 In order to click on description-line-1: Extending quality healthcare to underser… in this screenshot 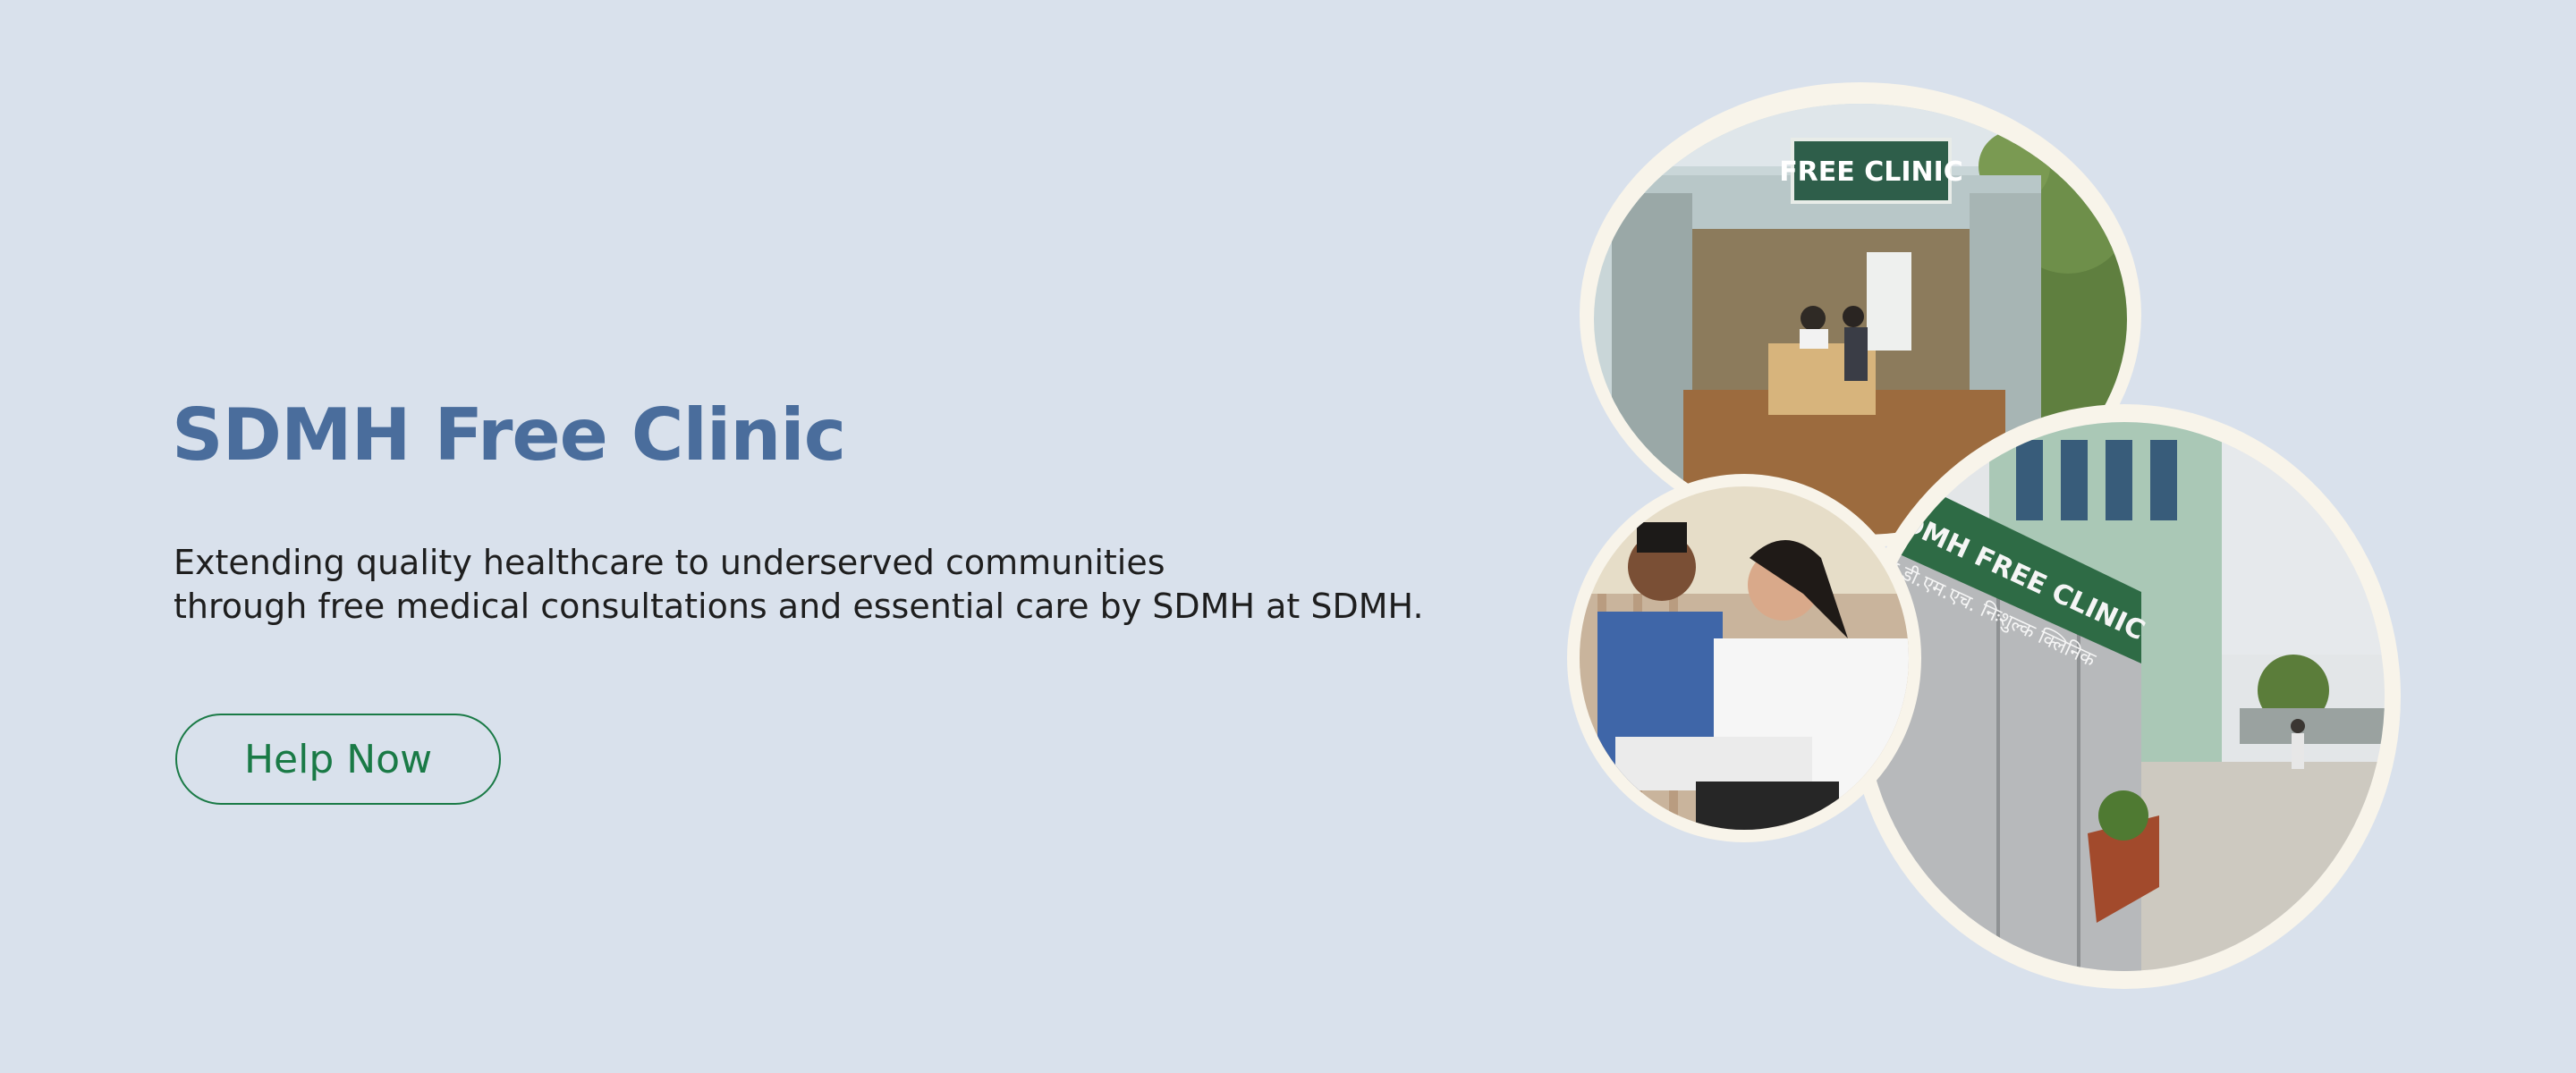, I will do `click(669, 562)`.